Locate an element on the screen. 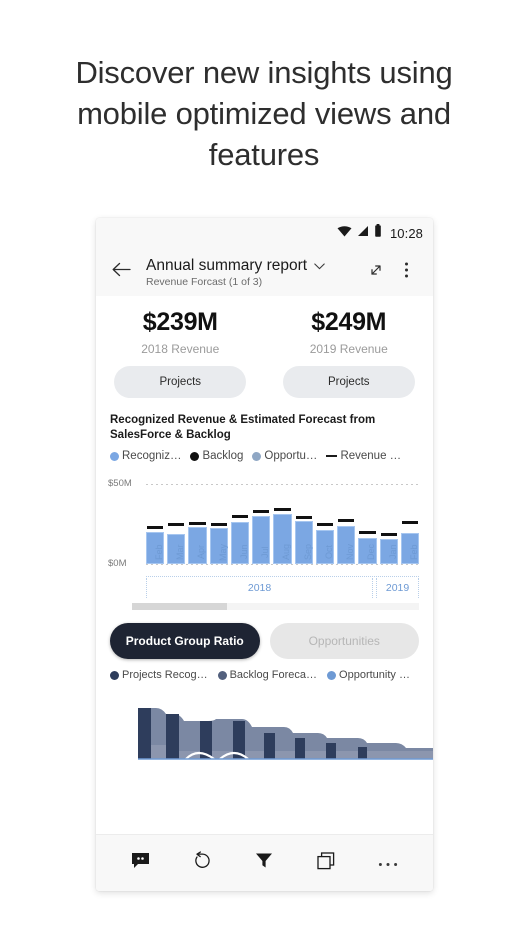  report-subtitle: Revenue Forcast (1 of 3) is located at coordinates (204, 281).